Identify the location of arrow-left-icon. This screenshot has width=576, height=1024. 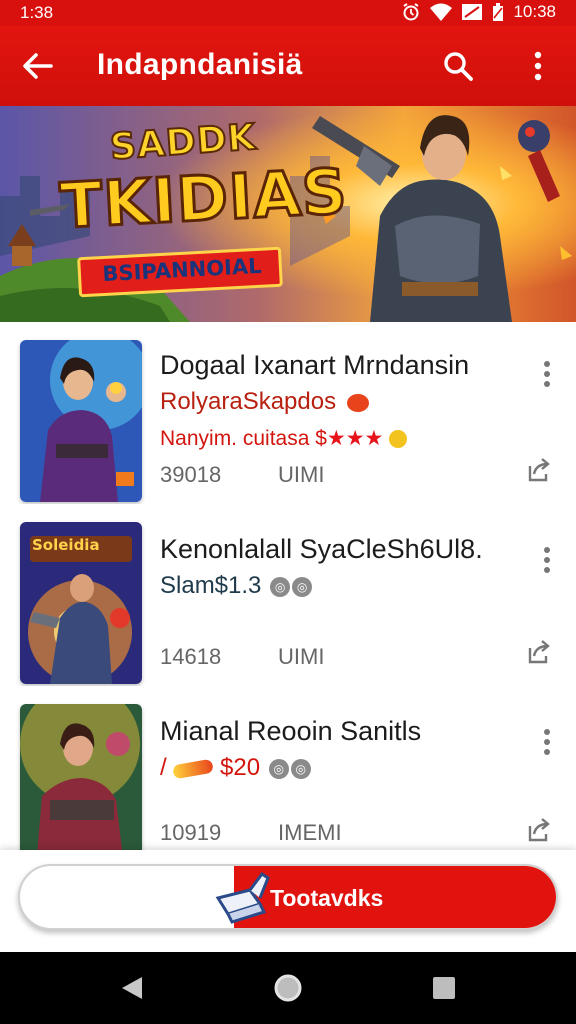
(38, 66).